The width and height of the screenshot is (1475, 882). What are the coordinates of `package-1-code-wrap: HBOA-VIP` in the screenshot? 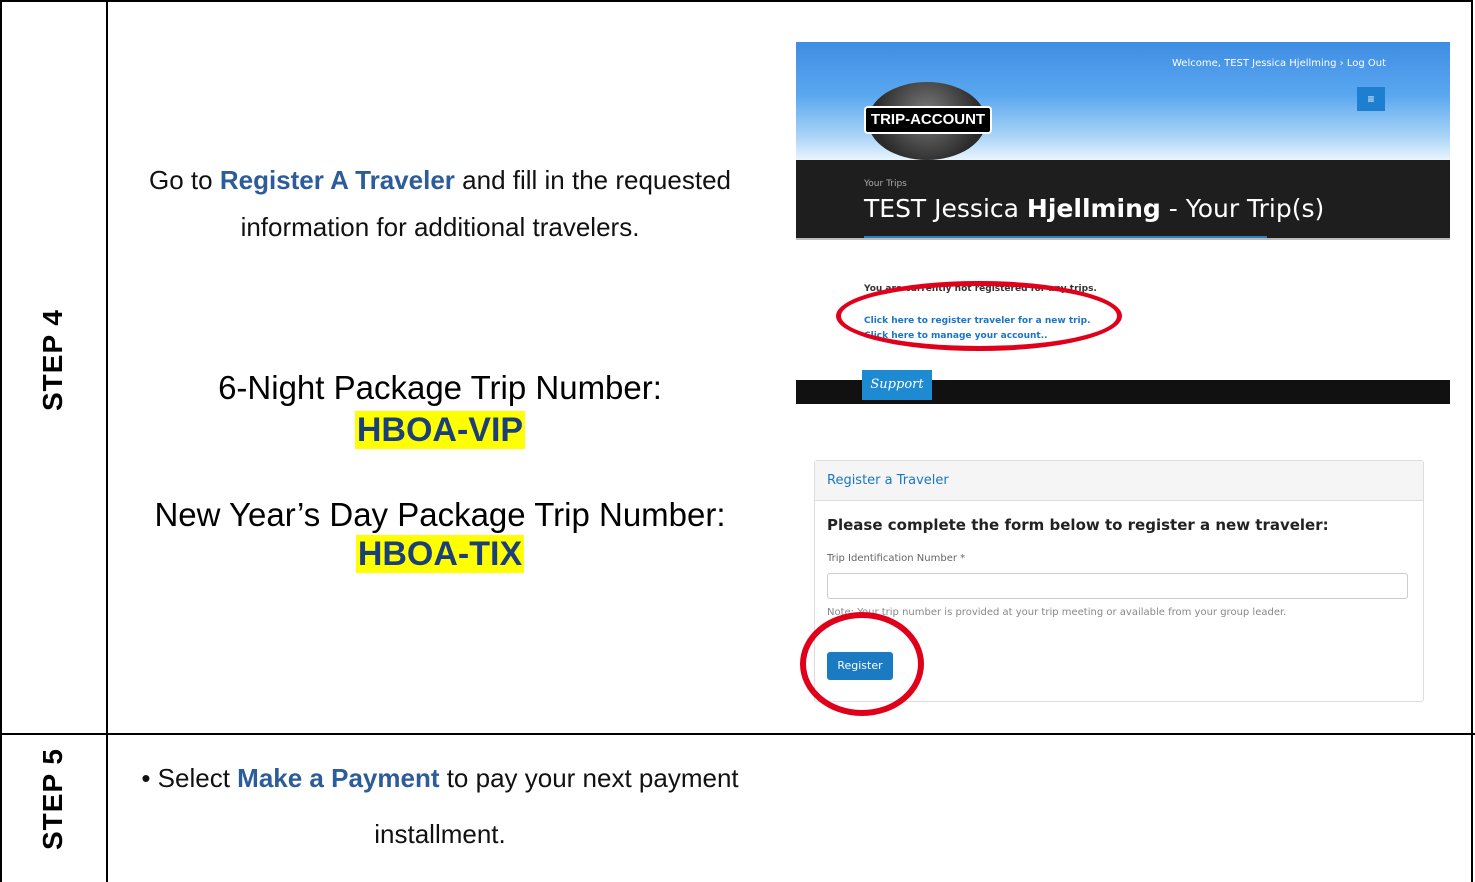 It's located at (440, 430).